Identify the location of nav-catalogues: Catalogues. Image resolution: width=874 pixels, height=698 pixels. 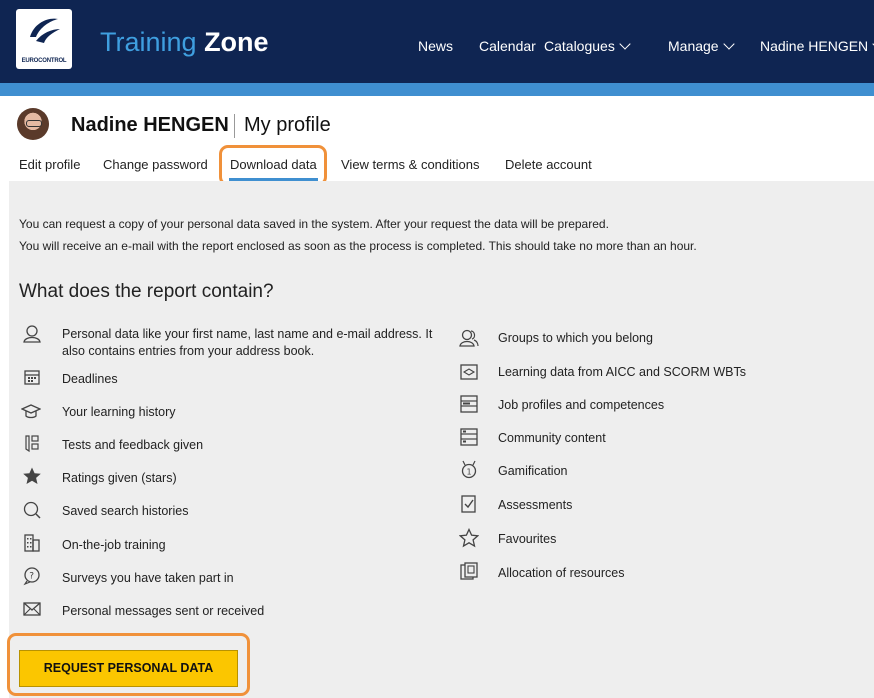
(587, 46).